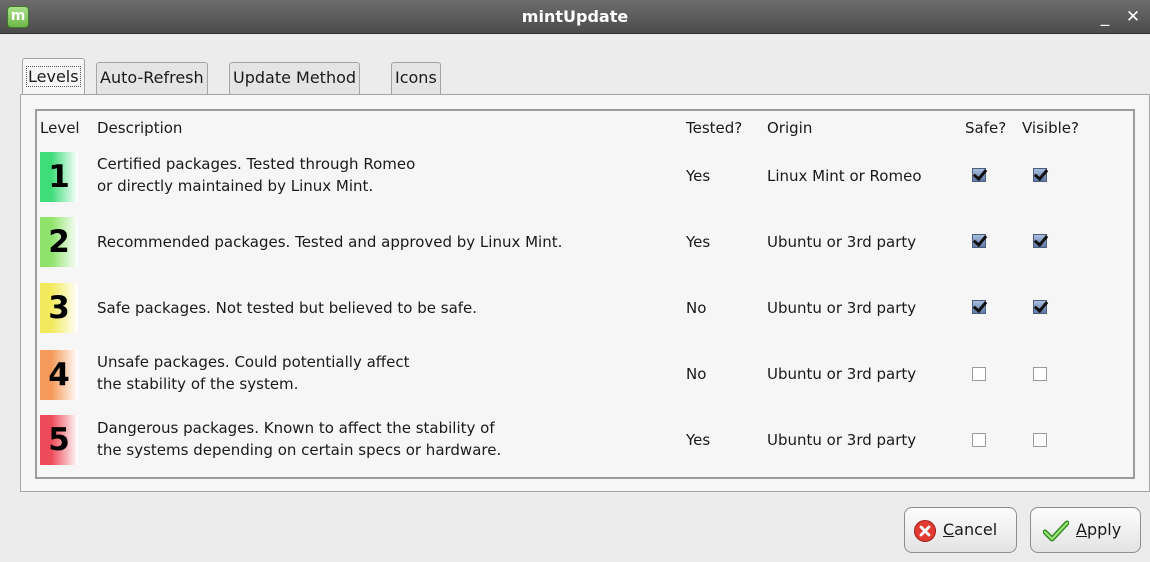 This screenshot has height=562, width=1150. What do you see at coordinates (198, 384) in the screenshot?
I see `description-line: the stability of the system.` at bounding box center [198, 384].